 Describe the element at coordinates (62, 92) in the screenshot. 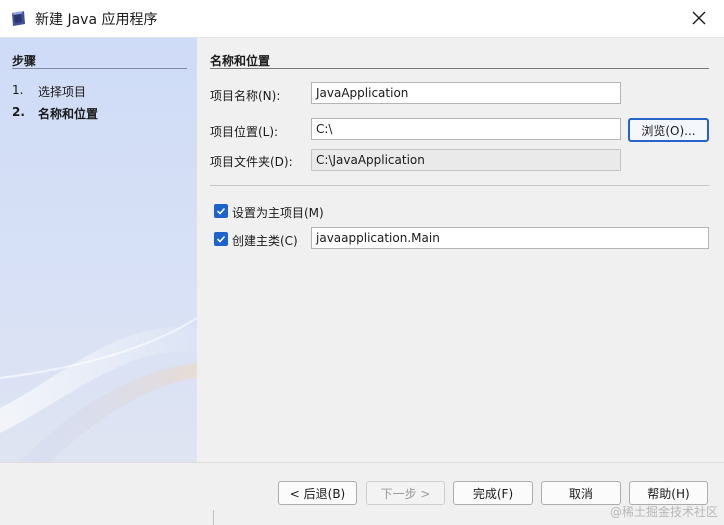

I see `step-label: 选择项目` at that location.